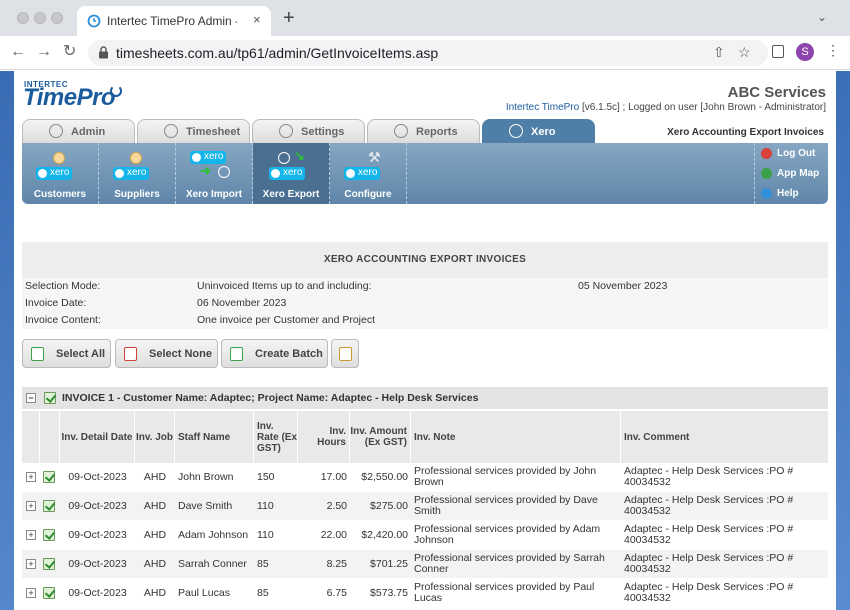 The width and height of the screenshot is (850, 610). What do you see at coordinates (81, 354) in the screenshot?
I see `select-all-label: Select All` at bounding box center [81, 354].